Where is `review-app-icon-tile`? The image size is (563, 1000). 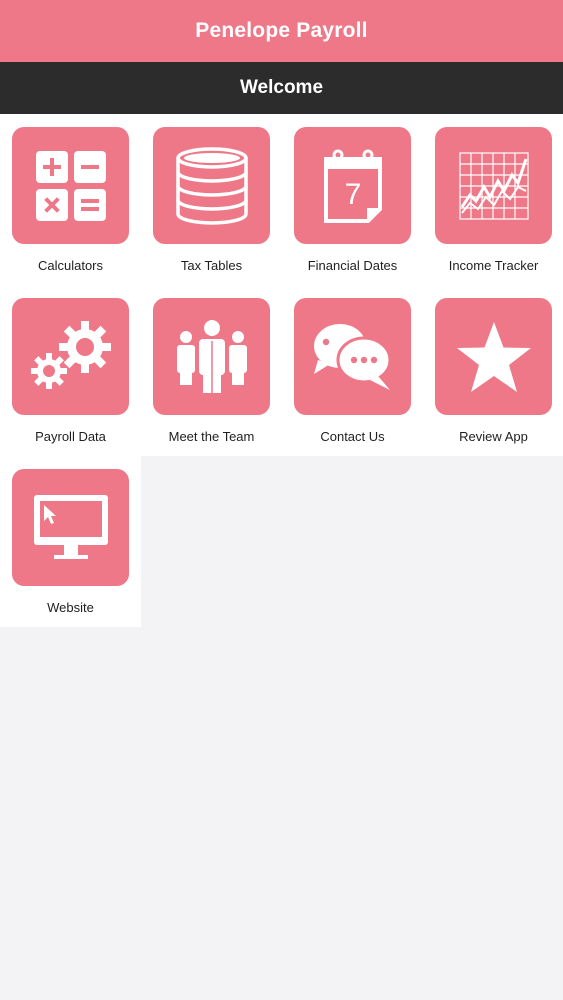 review-app-icon-tile is located at coordinates (493, 356).